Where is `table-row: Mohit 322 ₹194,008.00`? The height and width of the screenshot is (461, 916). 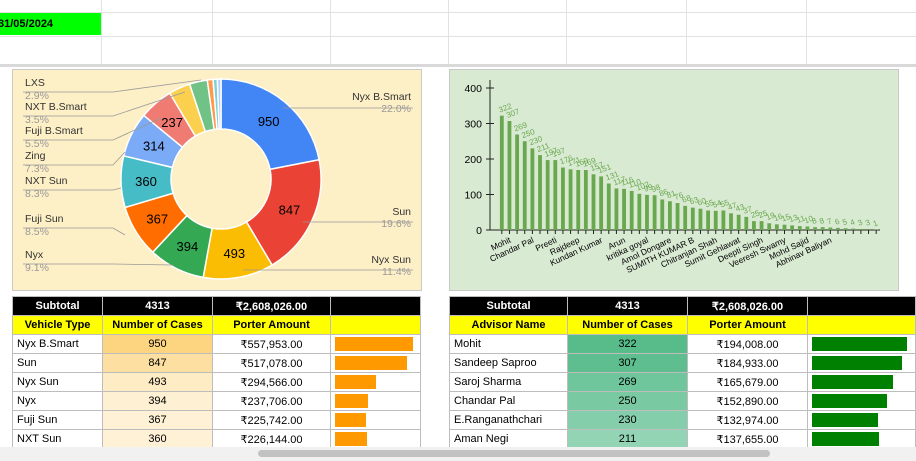
table-row: Mohit 322 ₹194,008.00 is located at coordinates (682, 344).